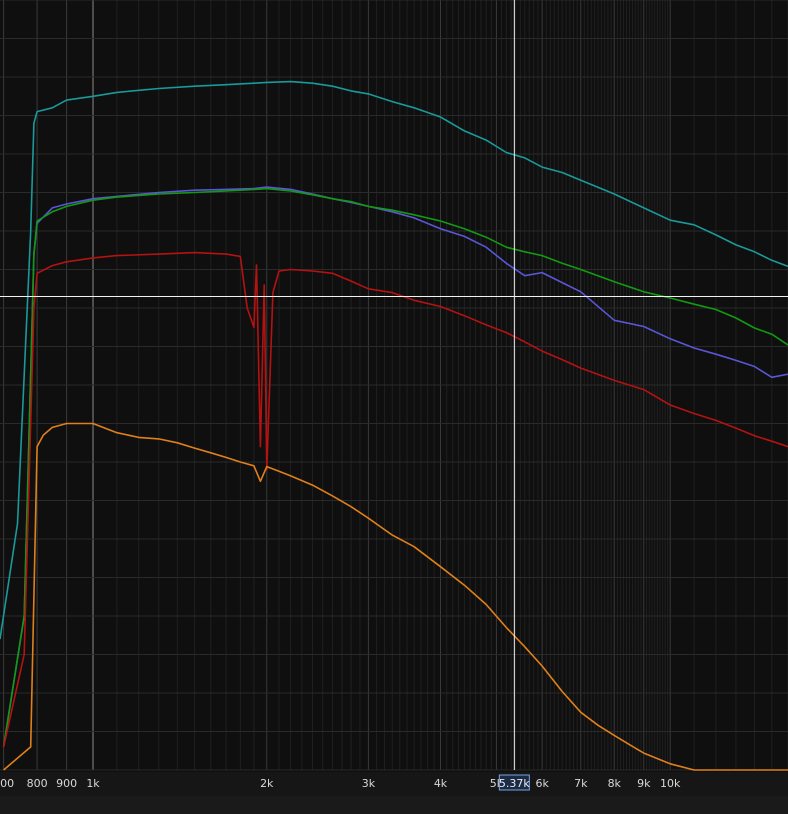  Describe the element at coordinates (542, 783) in the screenshot. I see `x-tick-label: 6k` at that location.